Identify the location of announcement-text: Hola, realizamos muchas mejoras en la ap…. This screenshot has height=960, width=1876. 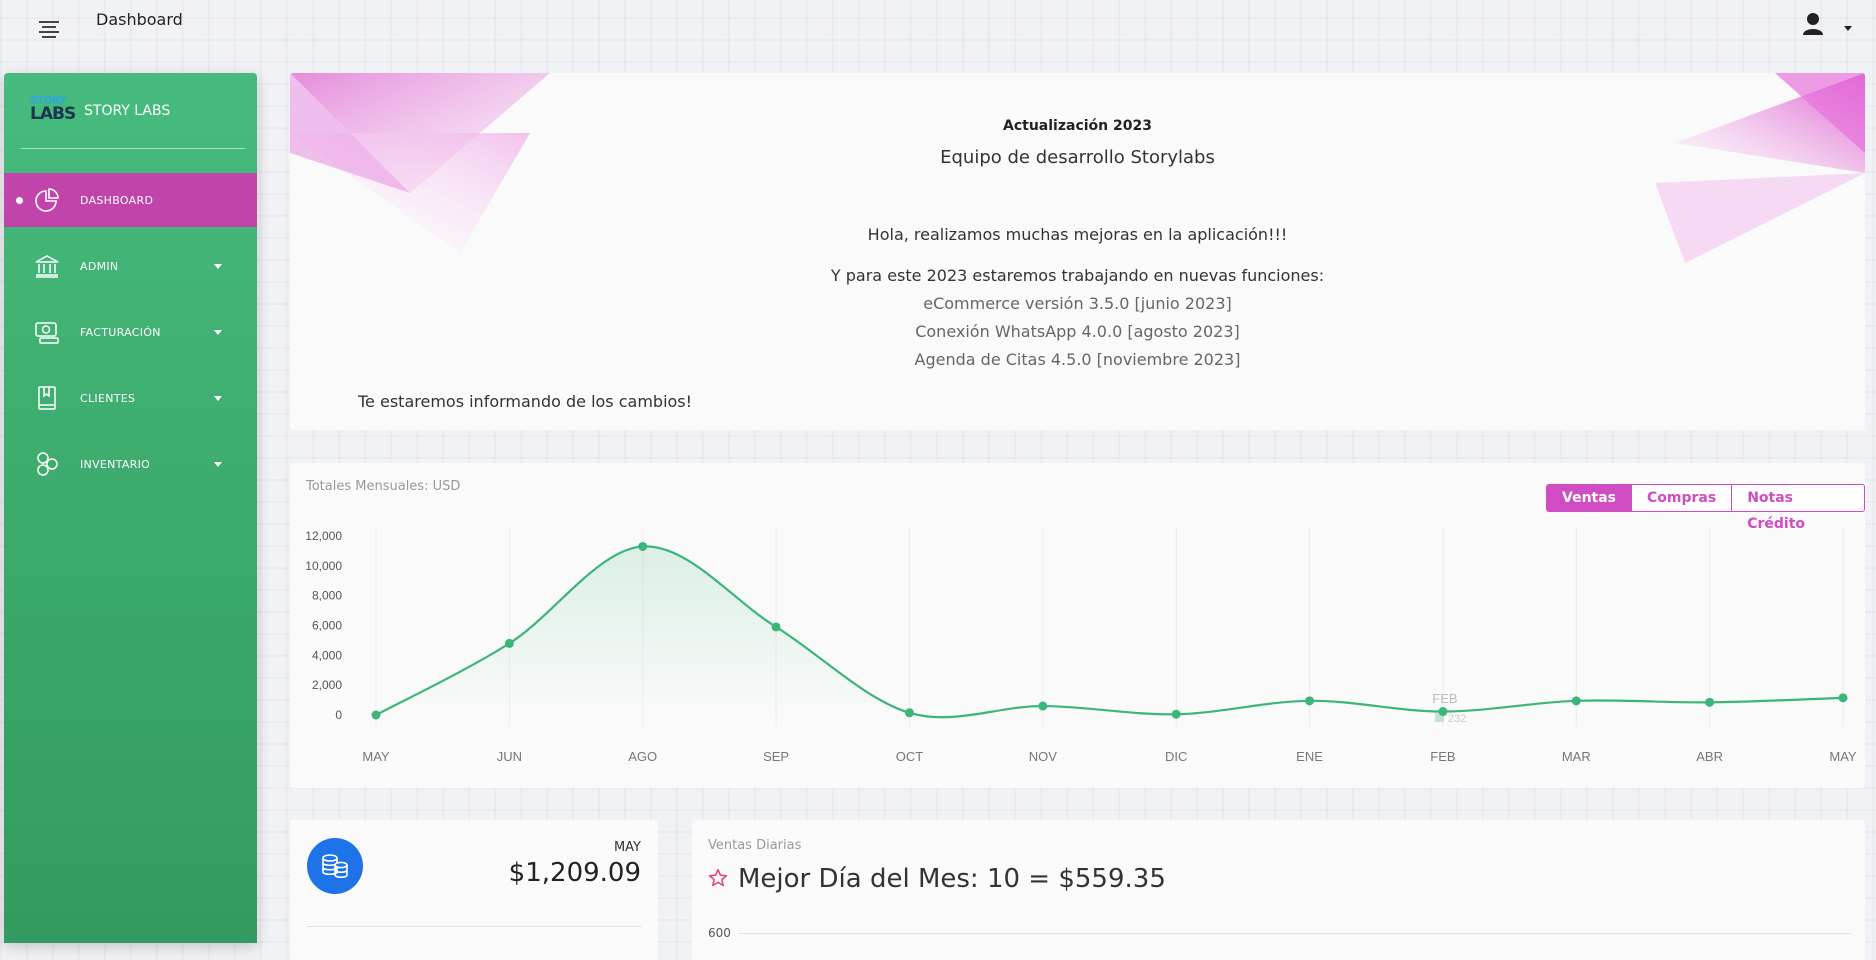
(1077, 234).